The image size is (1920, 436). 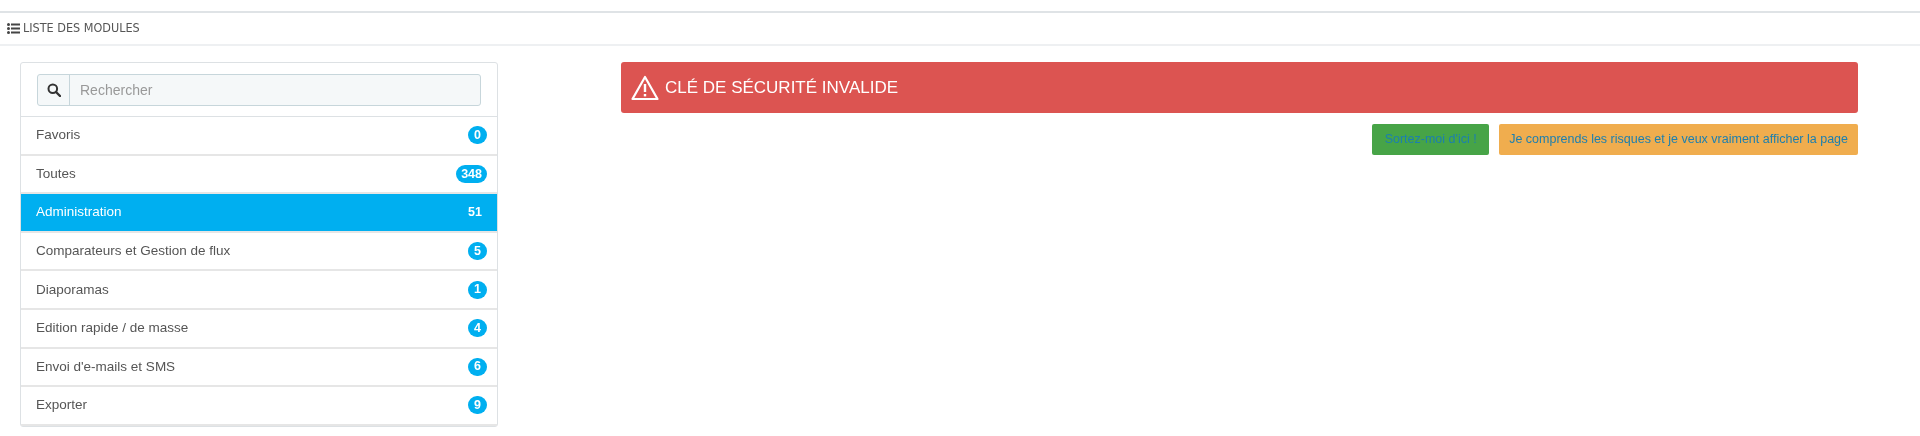 What do you see at coordinates (81, 28) in the screenshot?
I see `panel-title: LISTE DES MODULES` at bounding box center [81, 28].